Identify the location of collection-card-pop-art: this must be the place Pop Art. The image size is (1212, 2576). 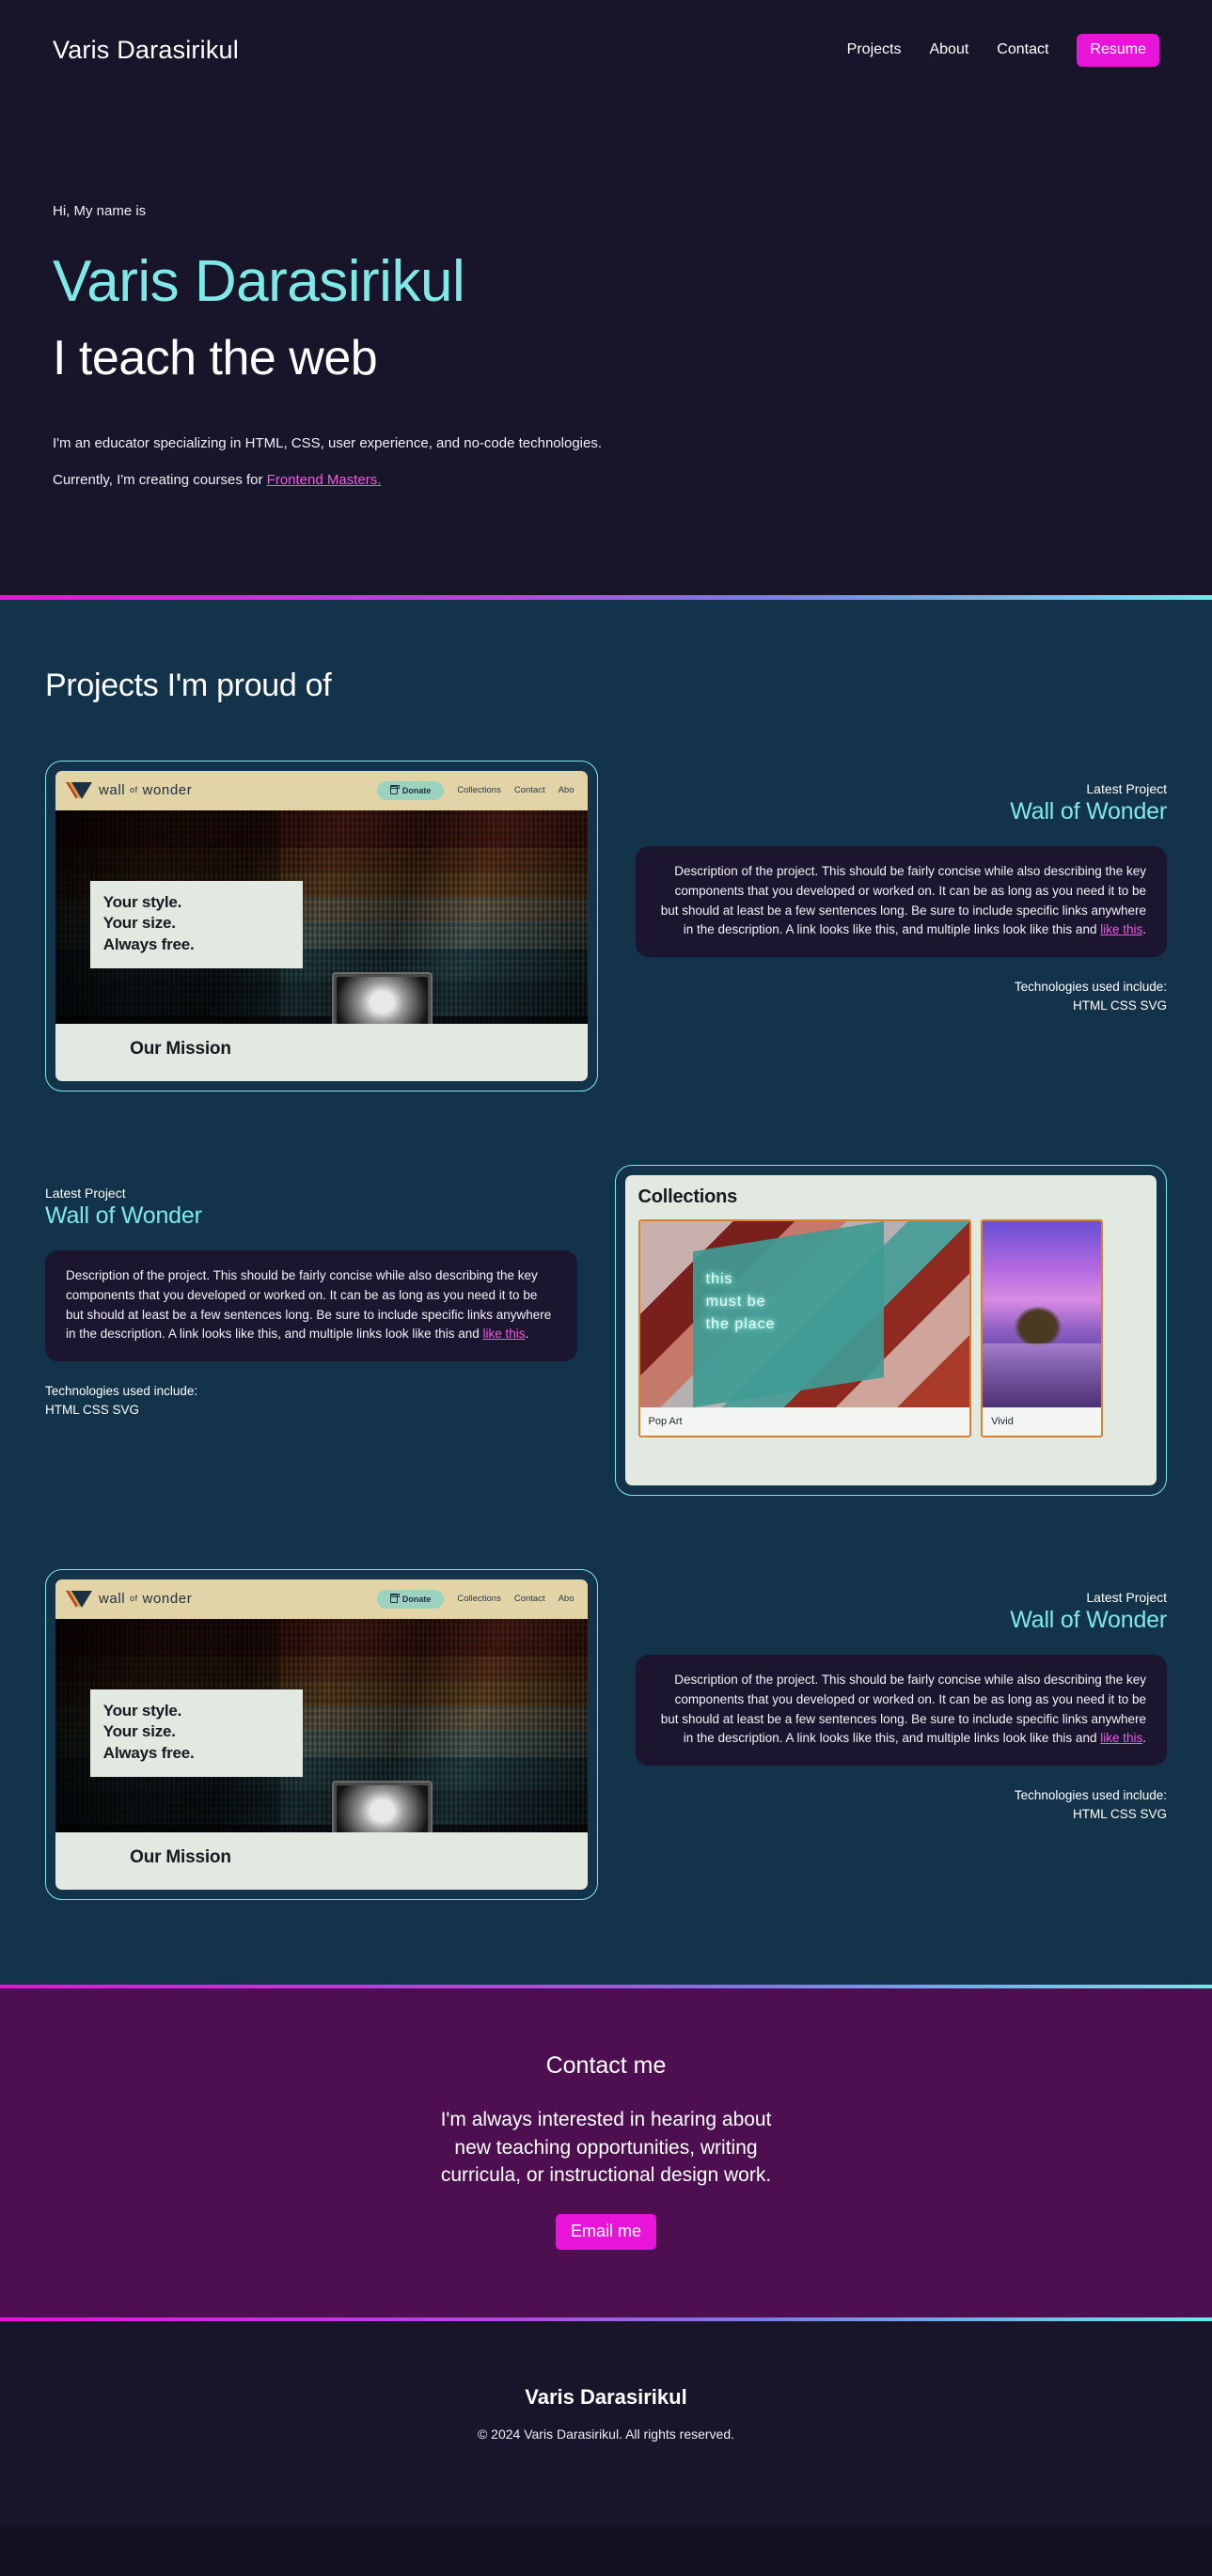
(804, 1328).